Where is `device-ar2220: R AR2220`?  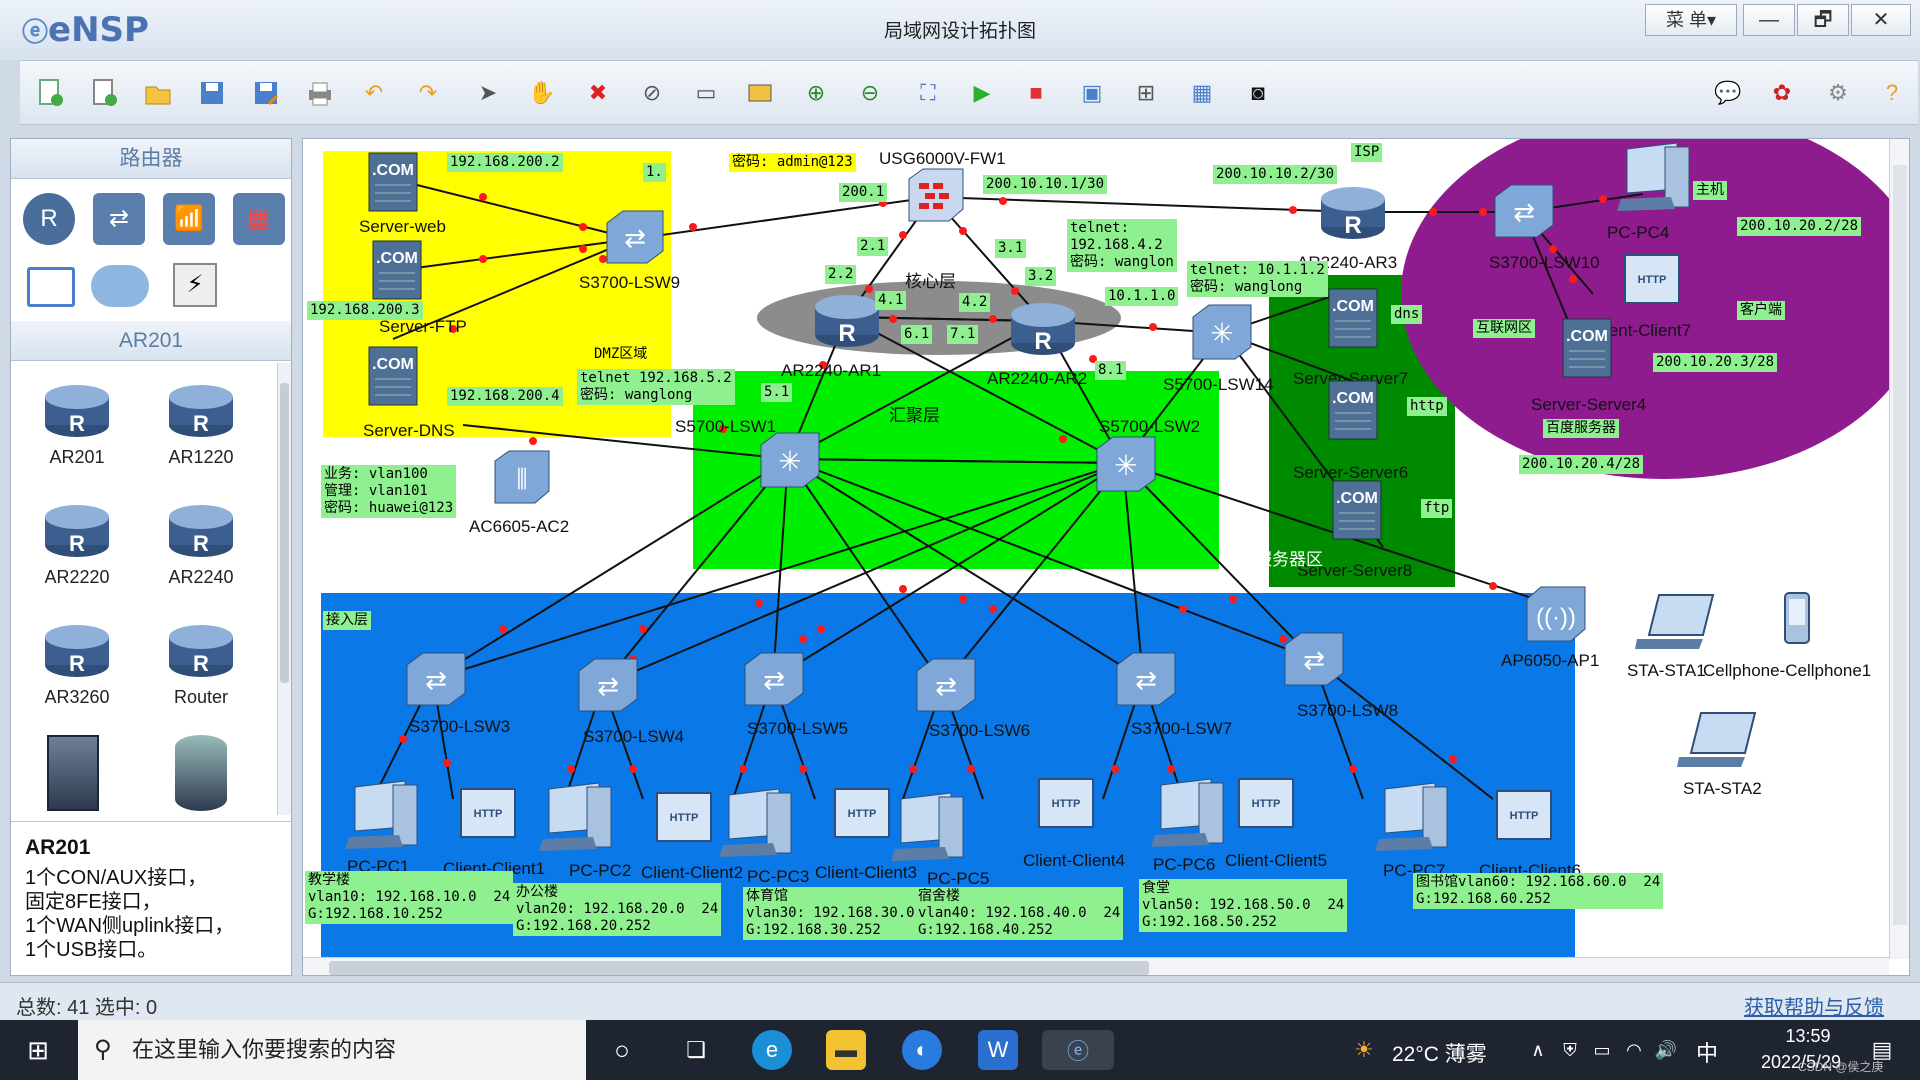
device-ar2220: R AR2220 is located at coordinates (77, 541).